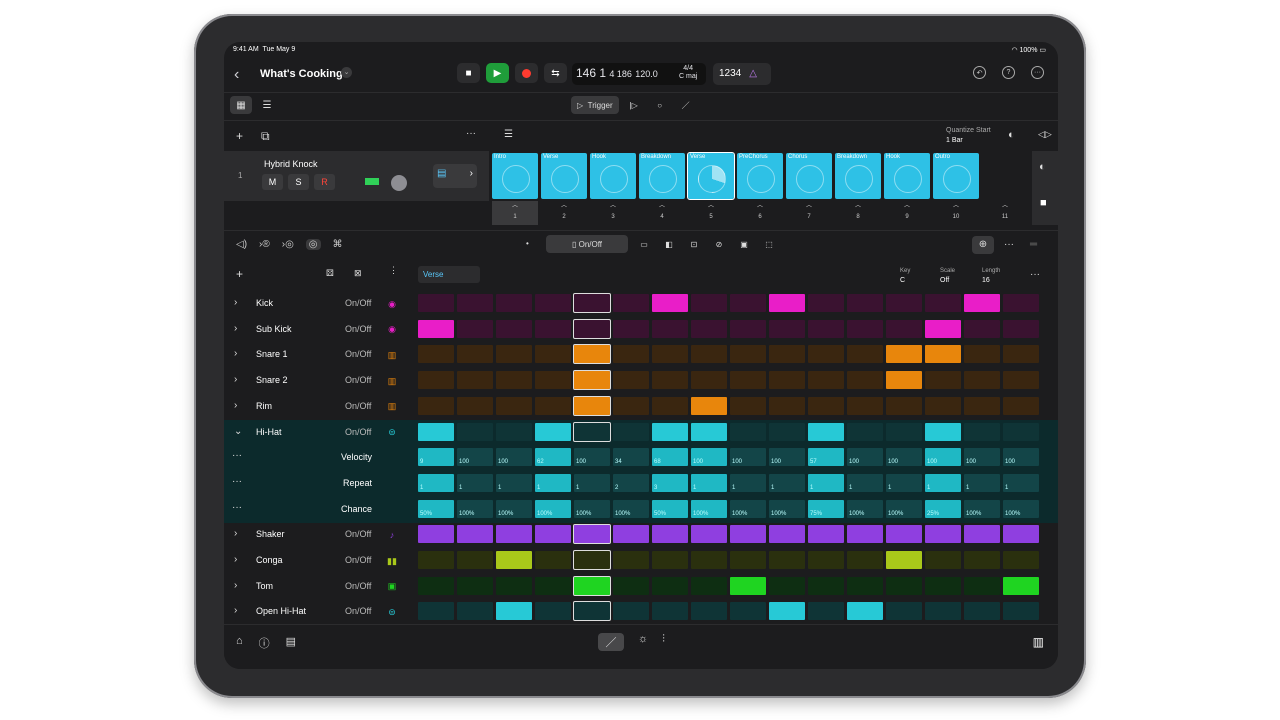 Image resolution: width=1280 pixels, height=720 pixels. Describe the element at coordinates (564, 213) in the screenshot. I see `scene-trigger: ︿2` at that location.